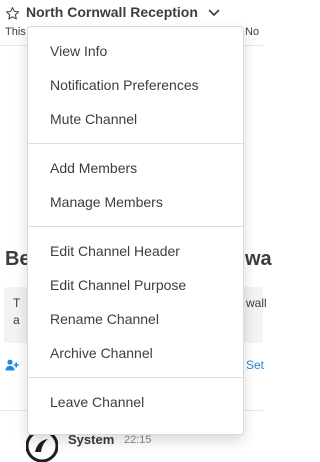  I want to click on menu-section: Leave Channel, so click(135, 402).